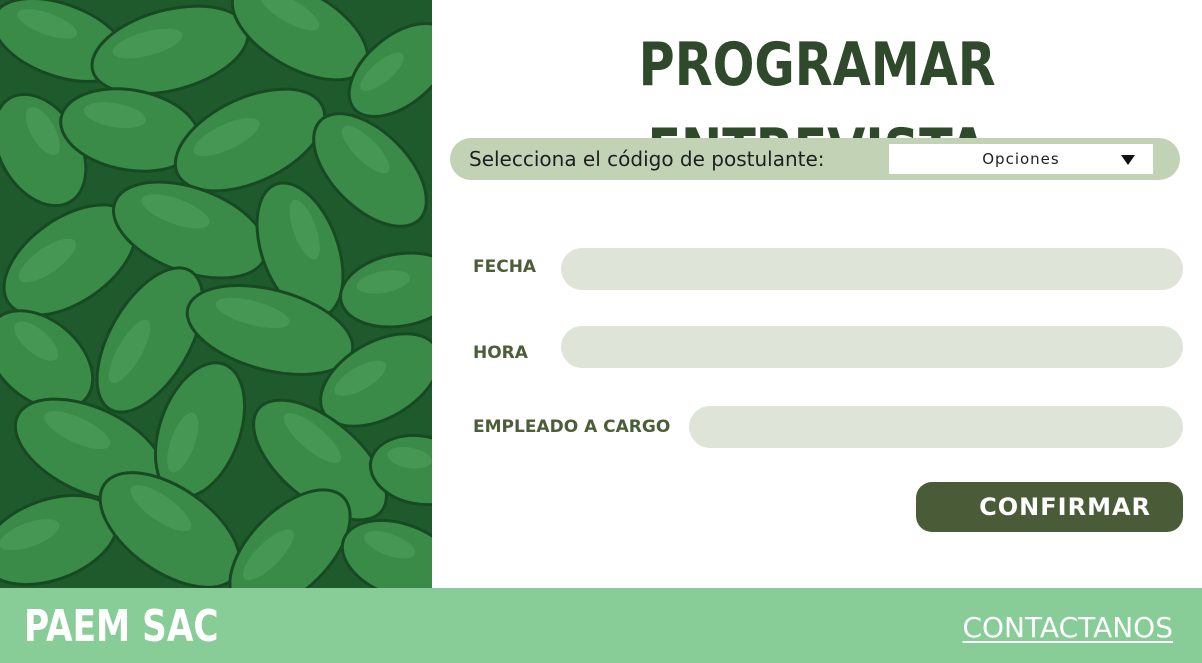  I want to click on employee-label: EMPLEADO A CARGO, so click(572, 427).